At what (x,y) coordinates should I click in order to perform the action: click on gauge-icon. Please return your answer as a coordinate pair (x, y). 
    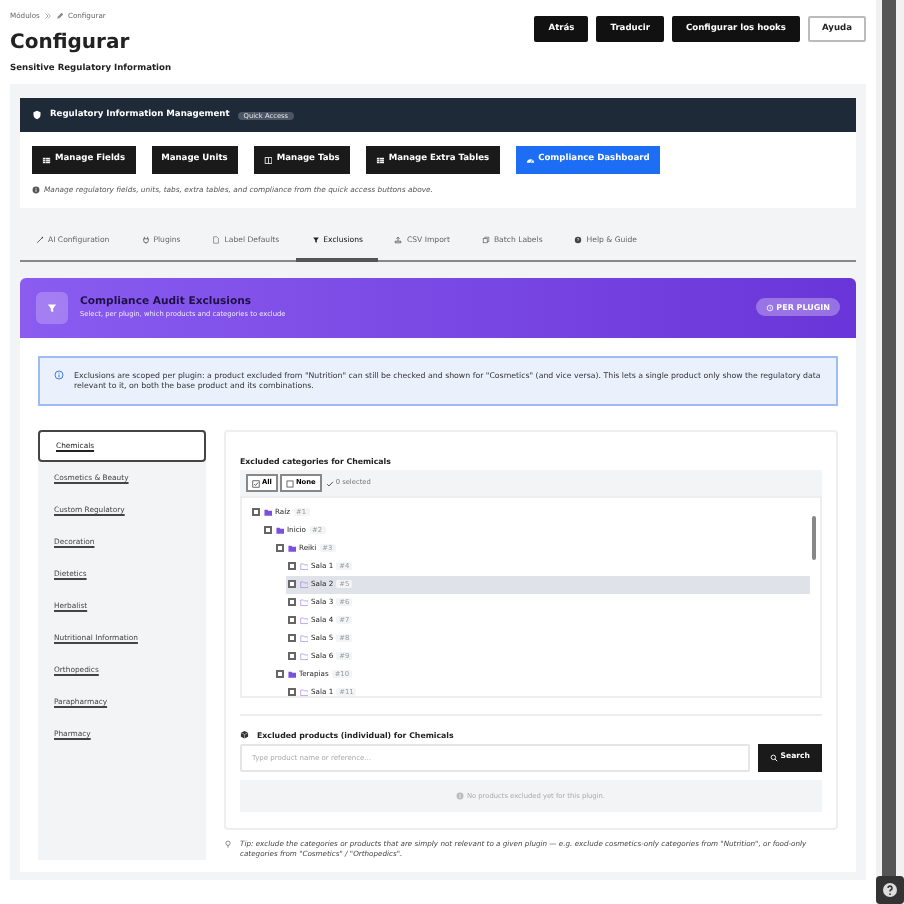
    Looking at the image, I should click on (530, 160).